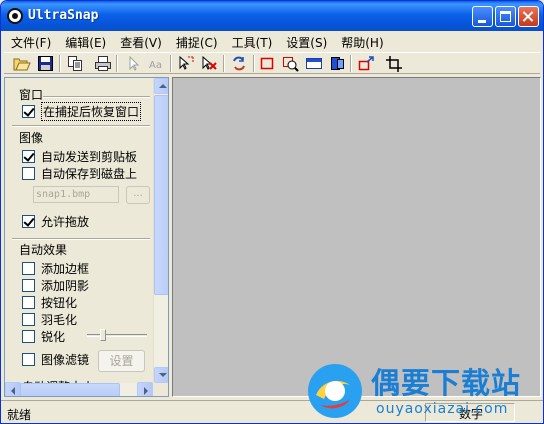 The width and height of the screenshot is (544, 424). Describe the element at coordinates (28, 336) in the screenshot. I see `sharpen-checkbox` at that location.